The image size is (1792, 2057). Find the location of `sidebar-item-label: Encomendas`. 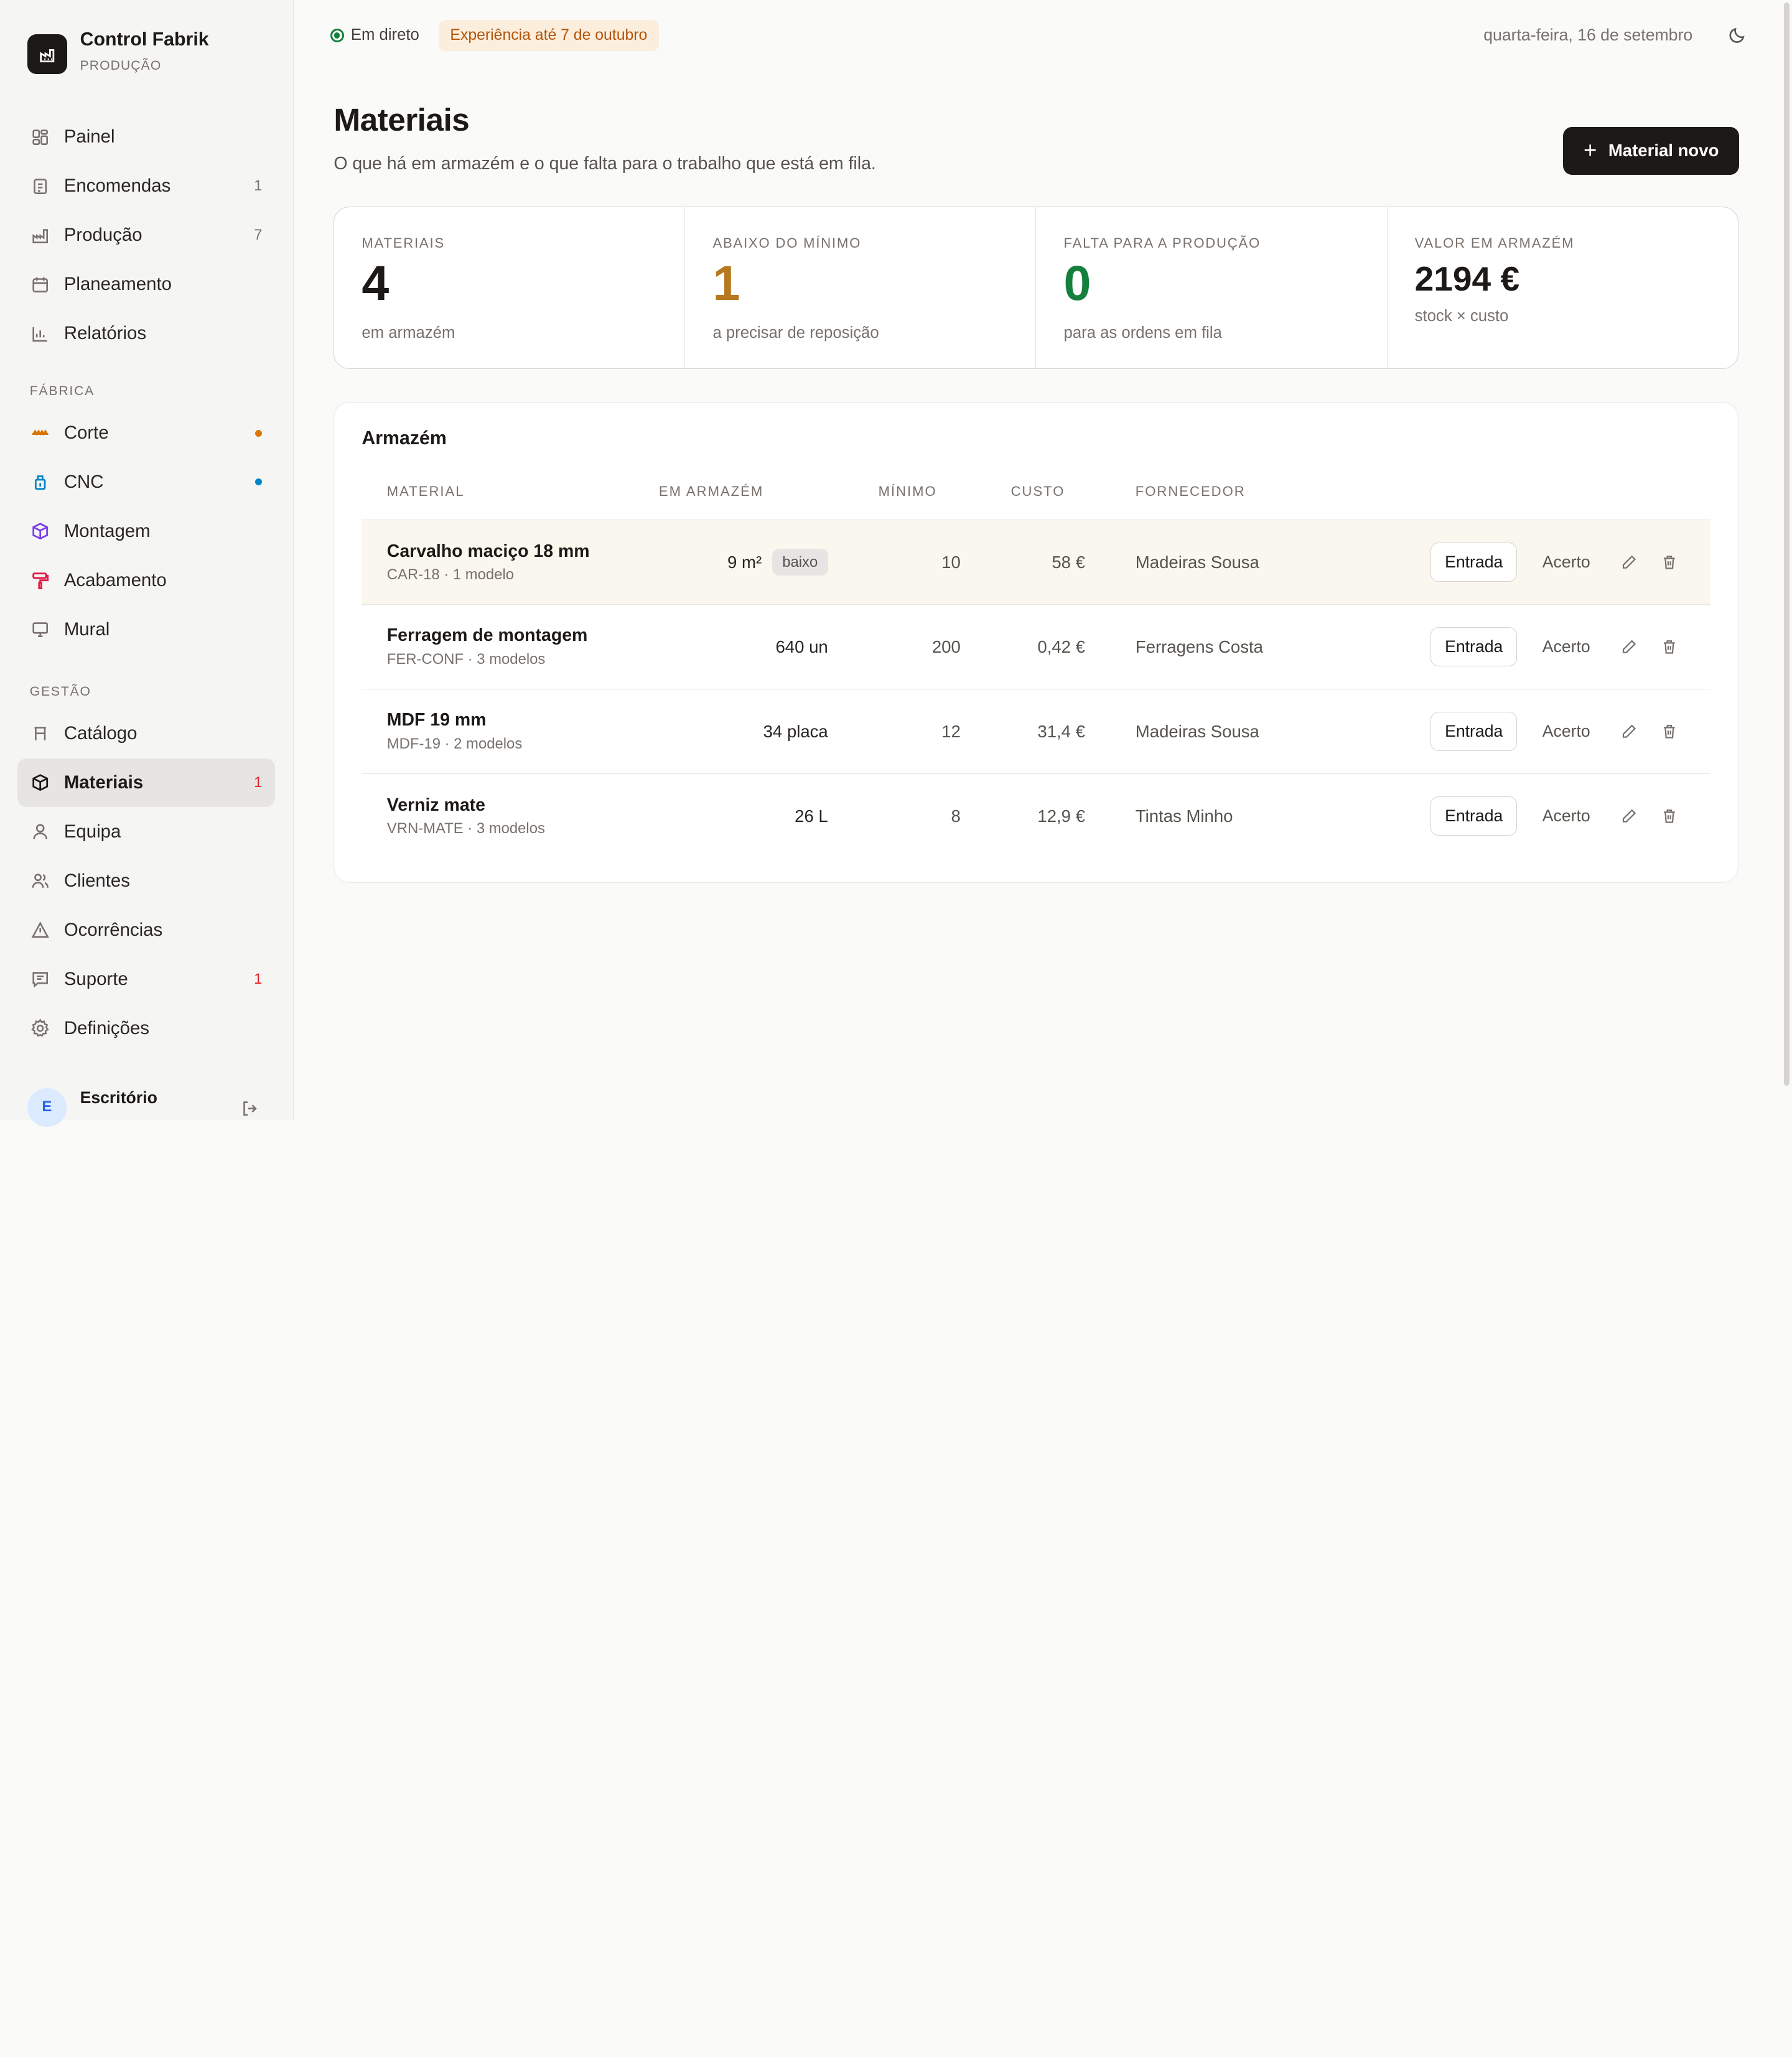

sidebar-item-label: Encomendas is located at coordinates (117, 186).